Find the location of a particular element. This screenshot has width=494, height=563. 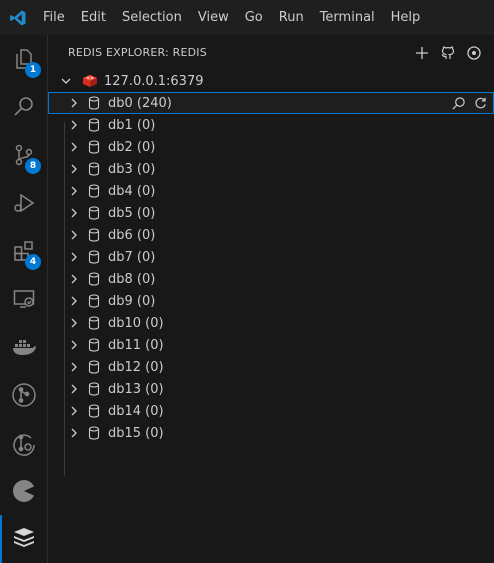

pie-icon is located at coordinates (24, 493).